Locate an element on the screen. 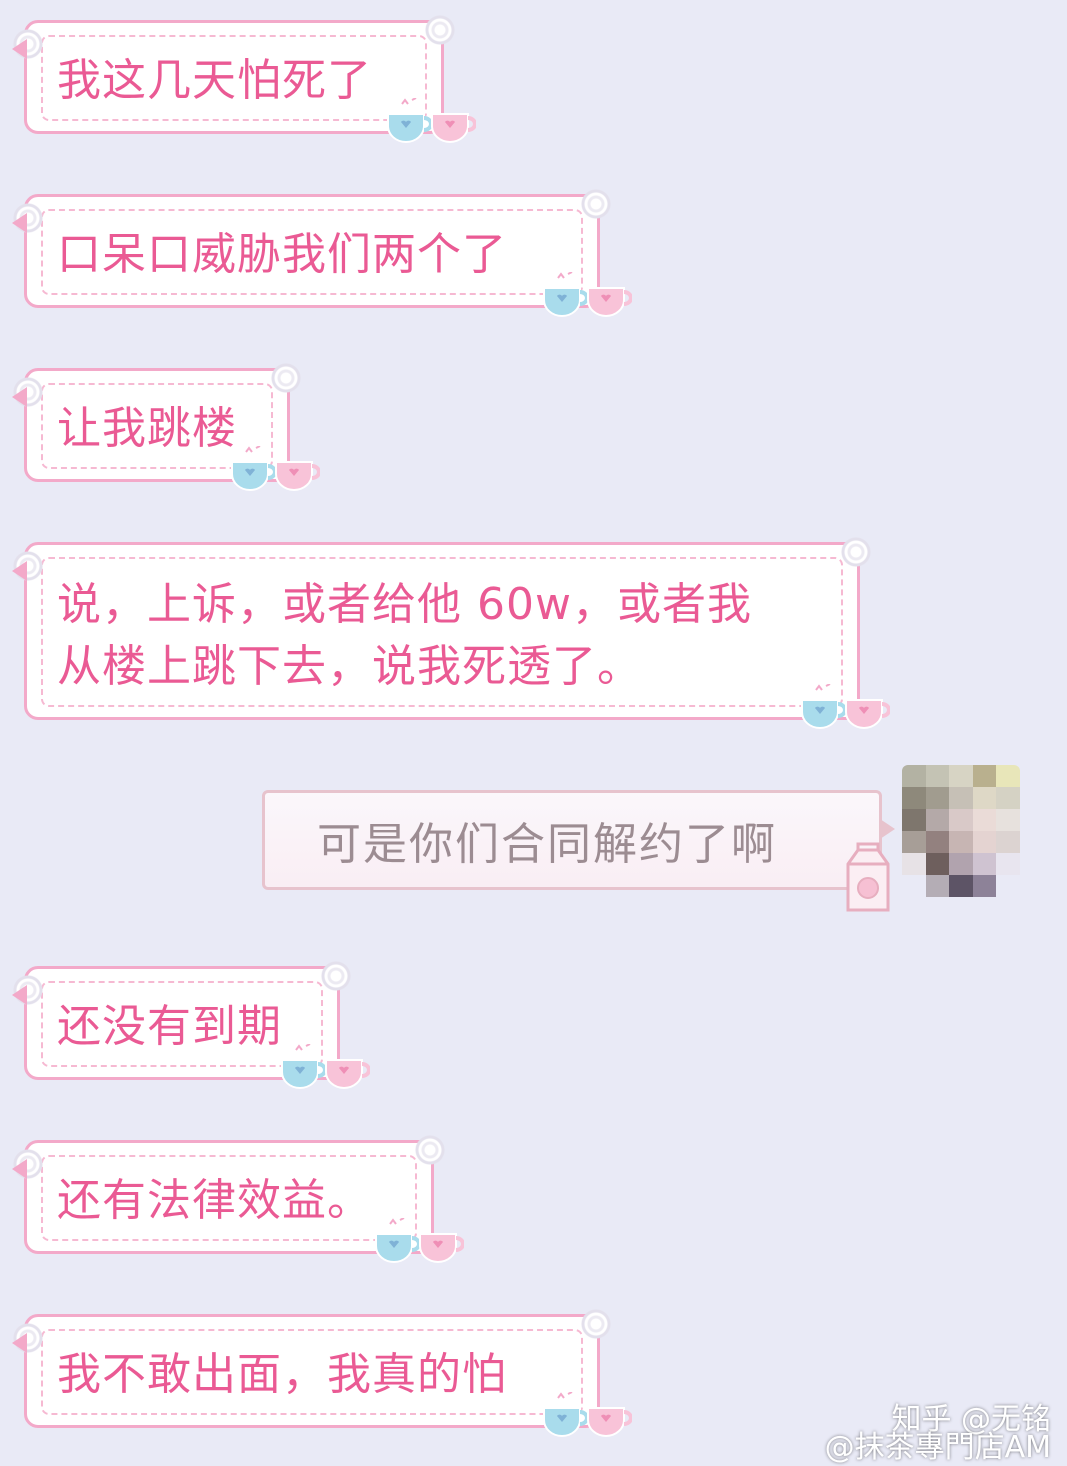  watermark-weibo: @抹茶專門店AM is located at coordinates (937, 1447).